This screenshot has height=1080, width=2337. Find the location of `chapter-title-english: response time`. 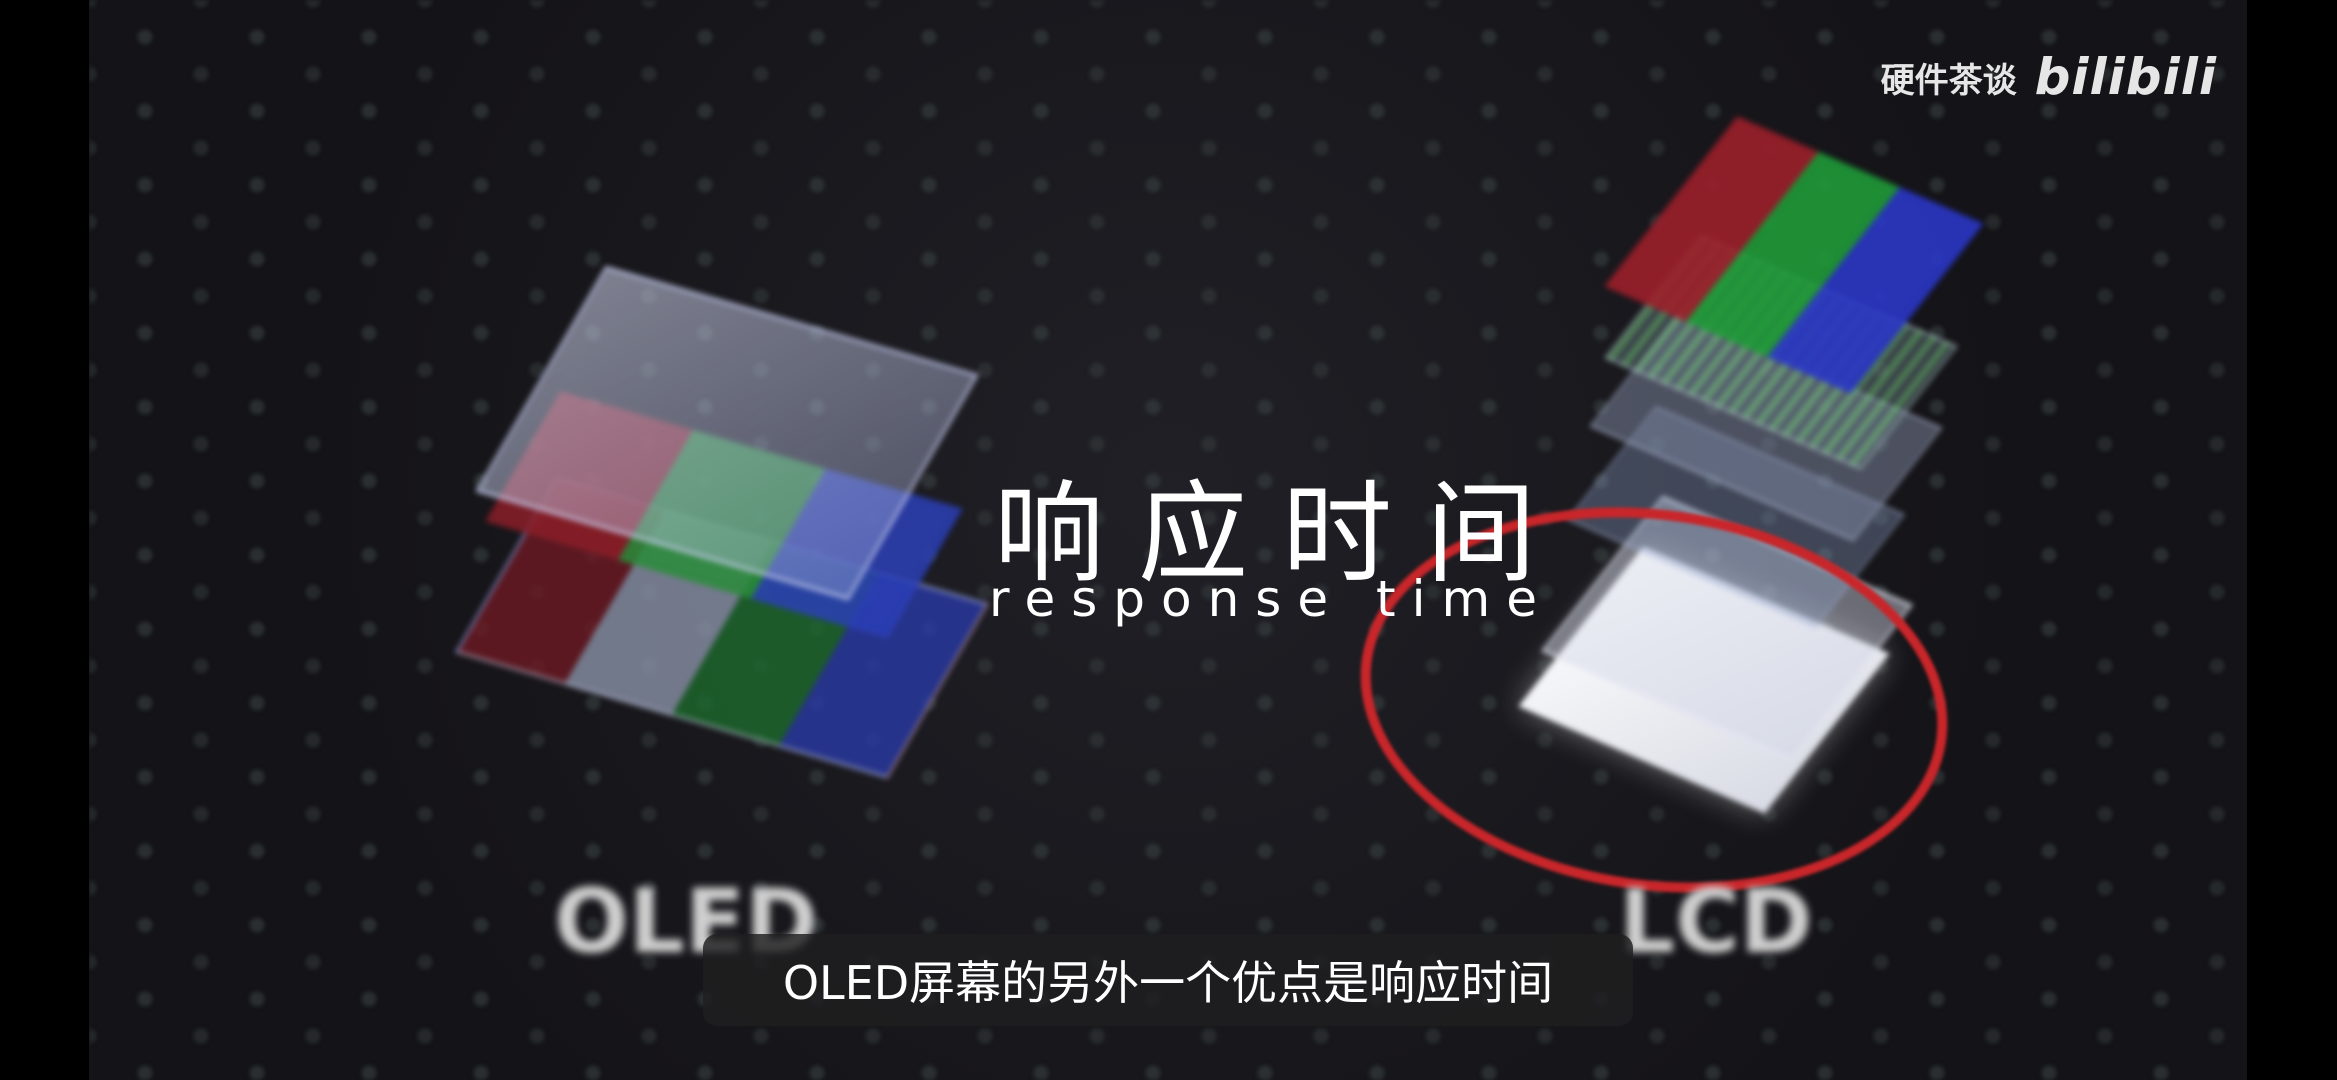

chapter-title-english: response time is located at coordinates (1271, 599).